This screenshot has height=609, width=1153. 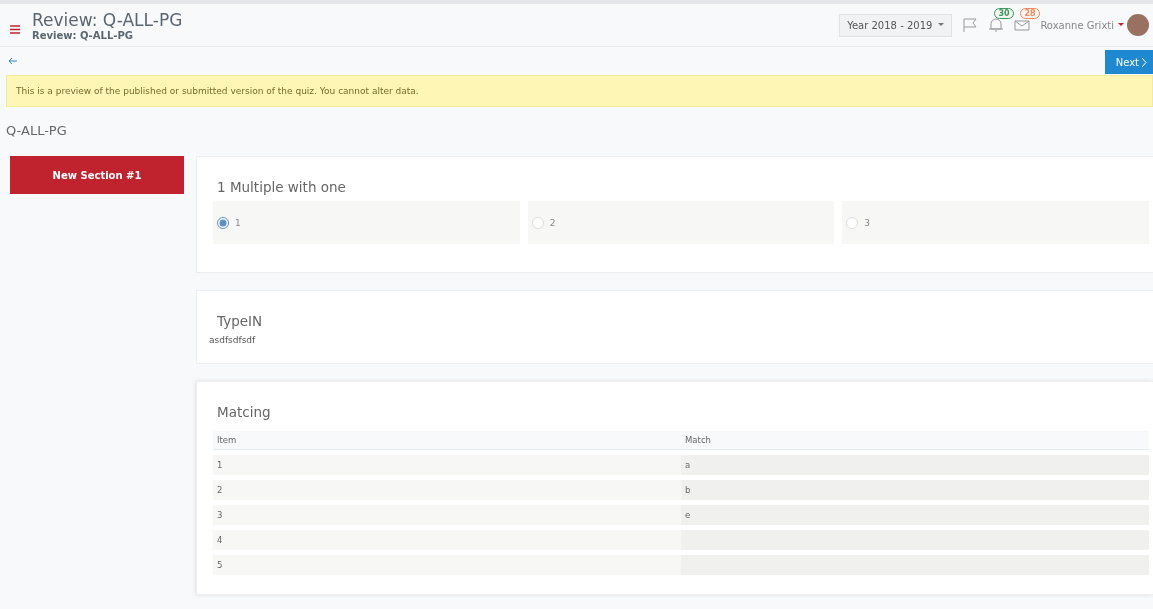 What do you see at coordinates (447, 565) in the screenshot?
I see `table-cell: 5` at bounding box center [447, 565].